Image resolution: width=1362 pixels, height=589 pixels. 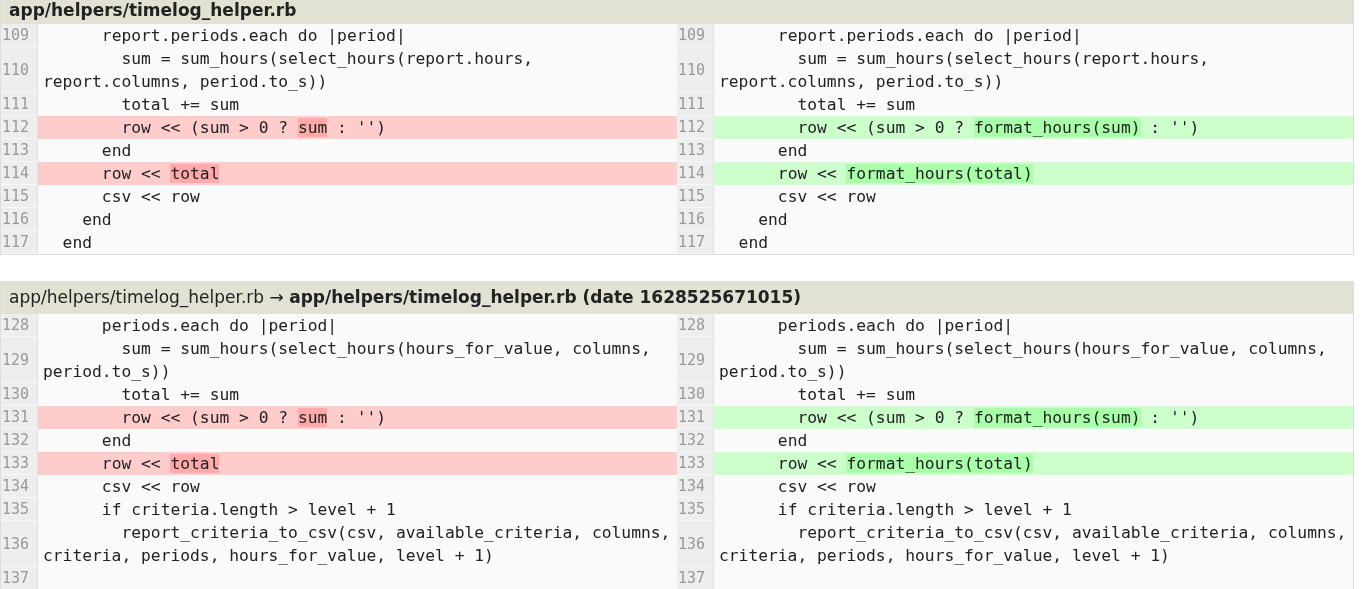 I want to click on file-header: app/helpers/timelog_helper.rb, so click(x=677, y=12).